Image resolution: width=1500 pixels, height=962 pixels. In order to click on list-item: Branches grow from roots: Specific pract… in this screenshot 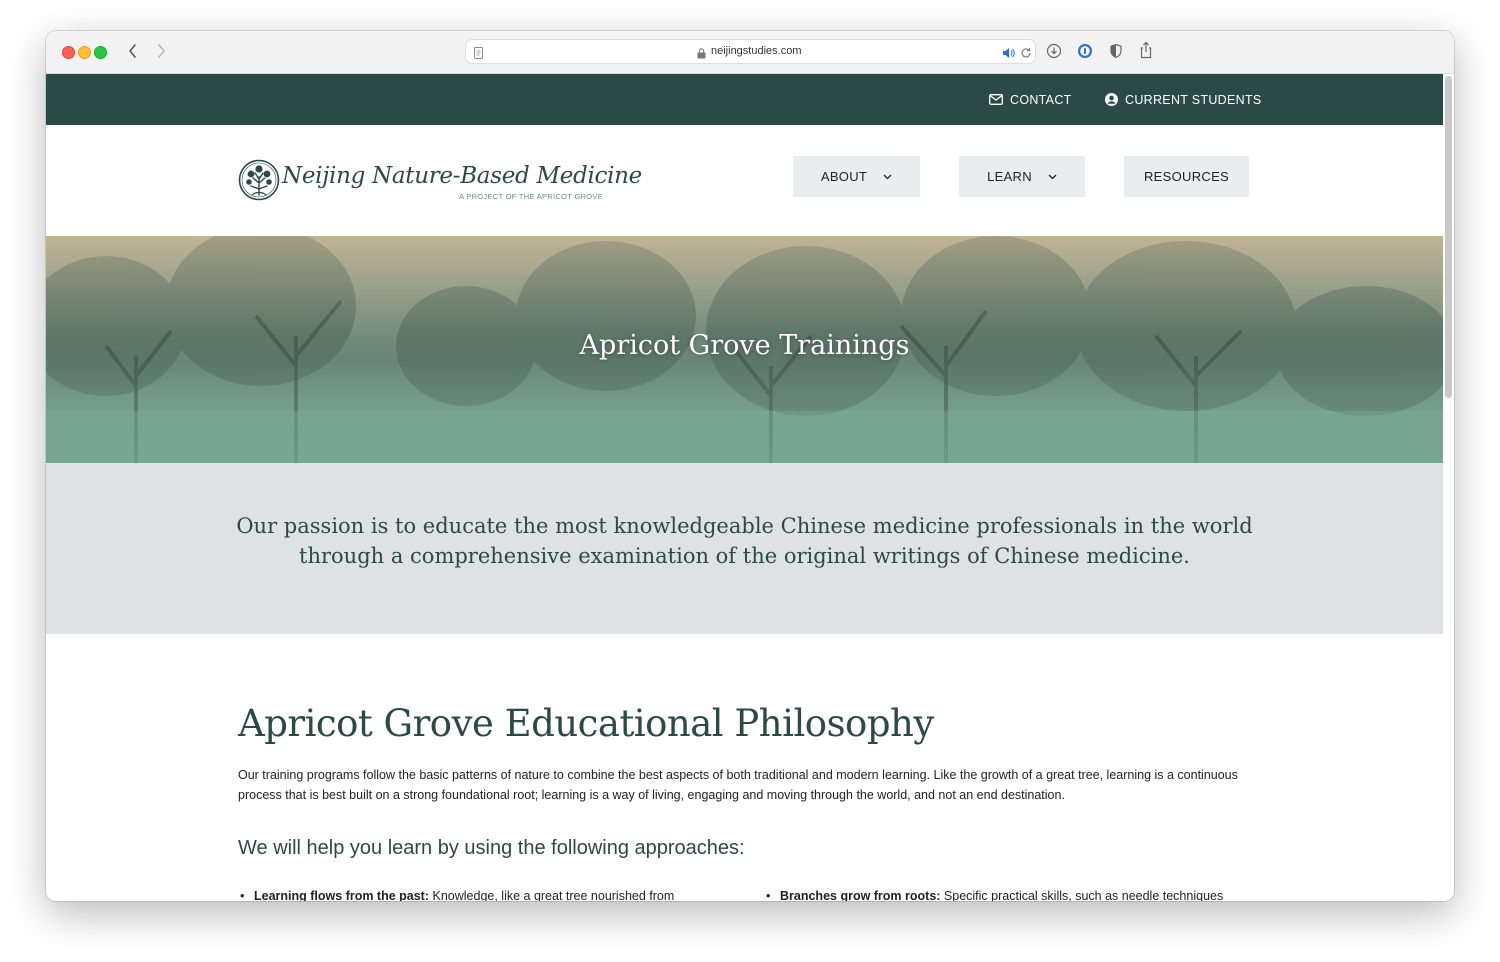, I will do `click(995, 895)`.